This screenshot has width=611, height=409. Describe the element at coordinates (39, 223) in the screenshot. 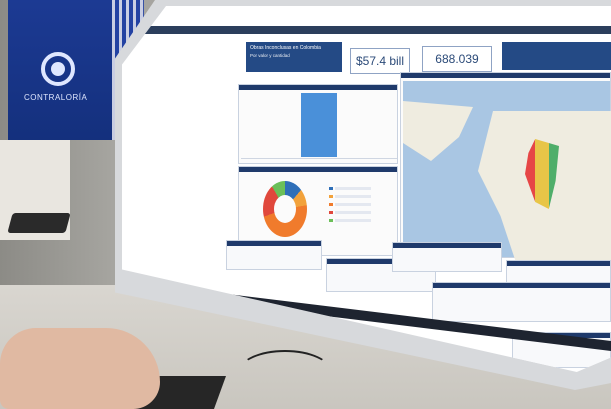

I see `desk-phone` at that location.